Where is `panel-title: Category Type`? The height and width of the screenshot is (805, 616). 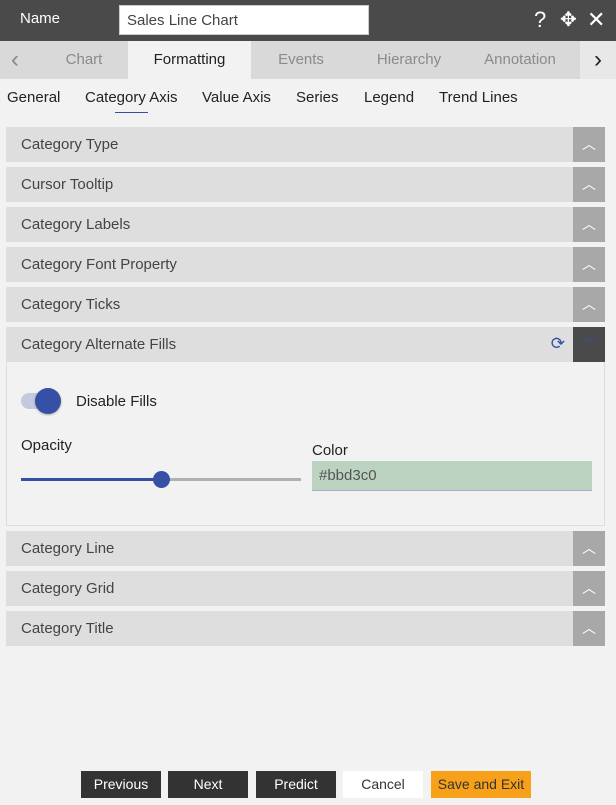 panel-title: Category Type is located at coordinates (70, 144).